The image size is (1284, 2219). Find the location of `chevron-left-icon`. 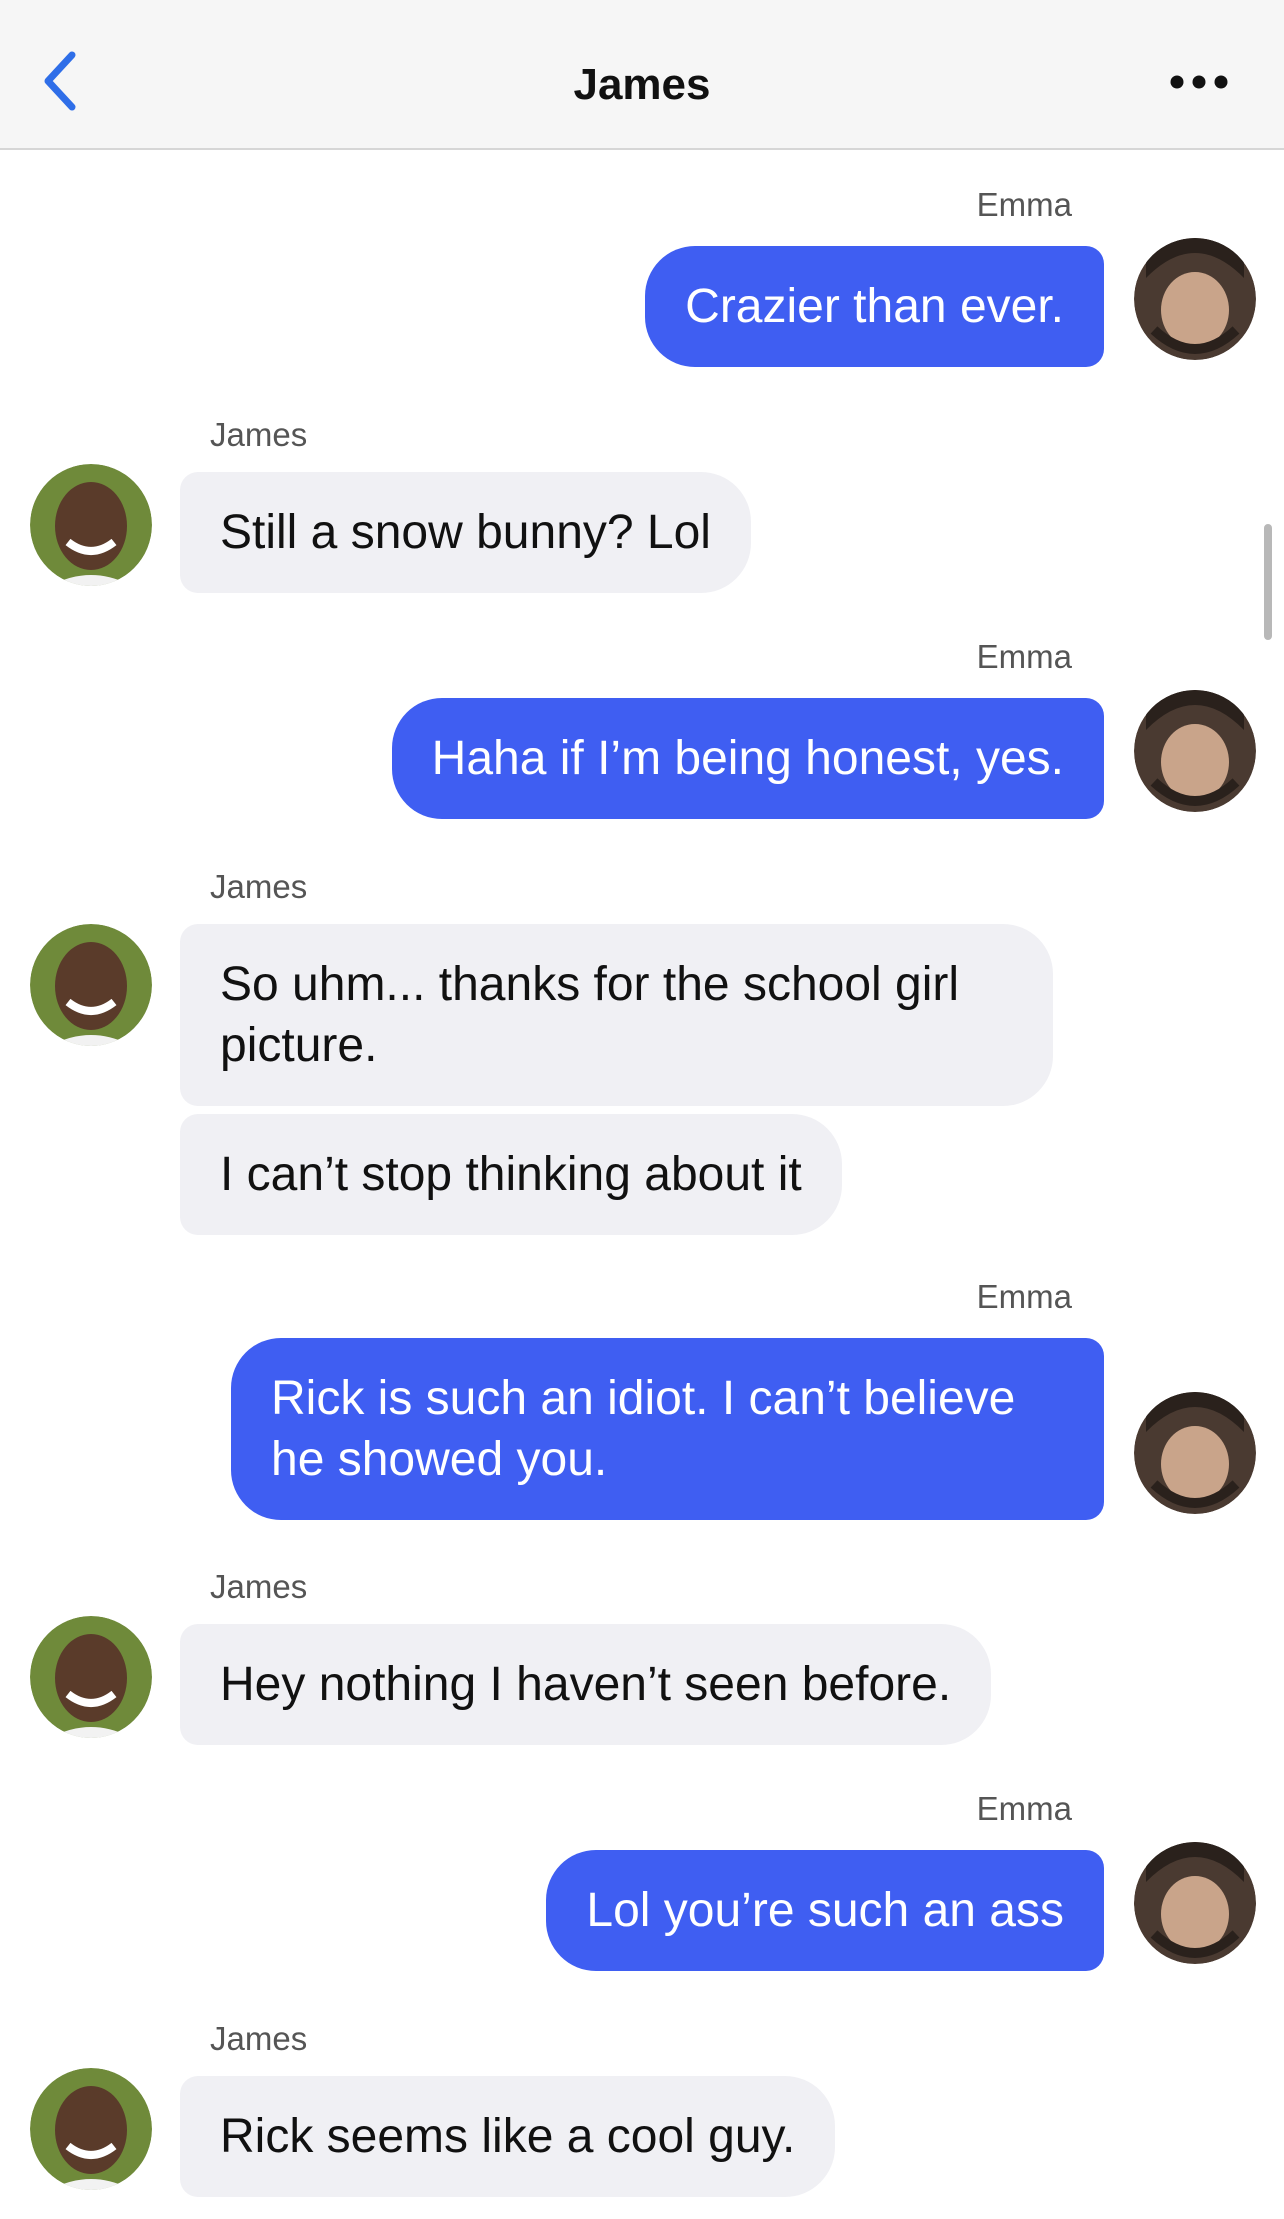

chevron-left-icon is located at coordinates (60, 81).